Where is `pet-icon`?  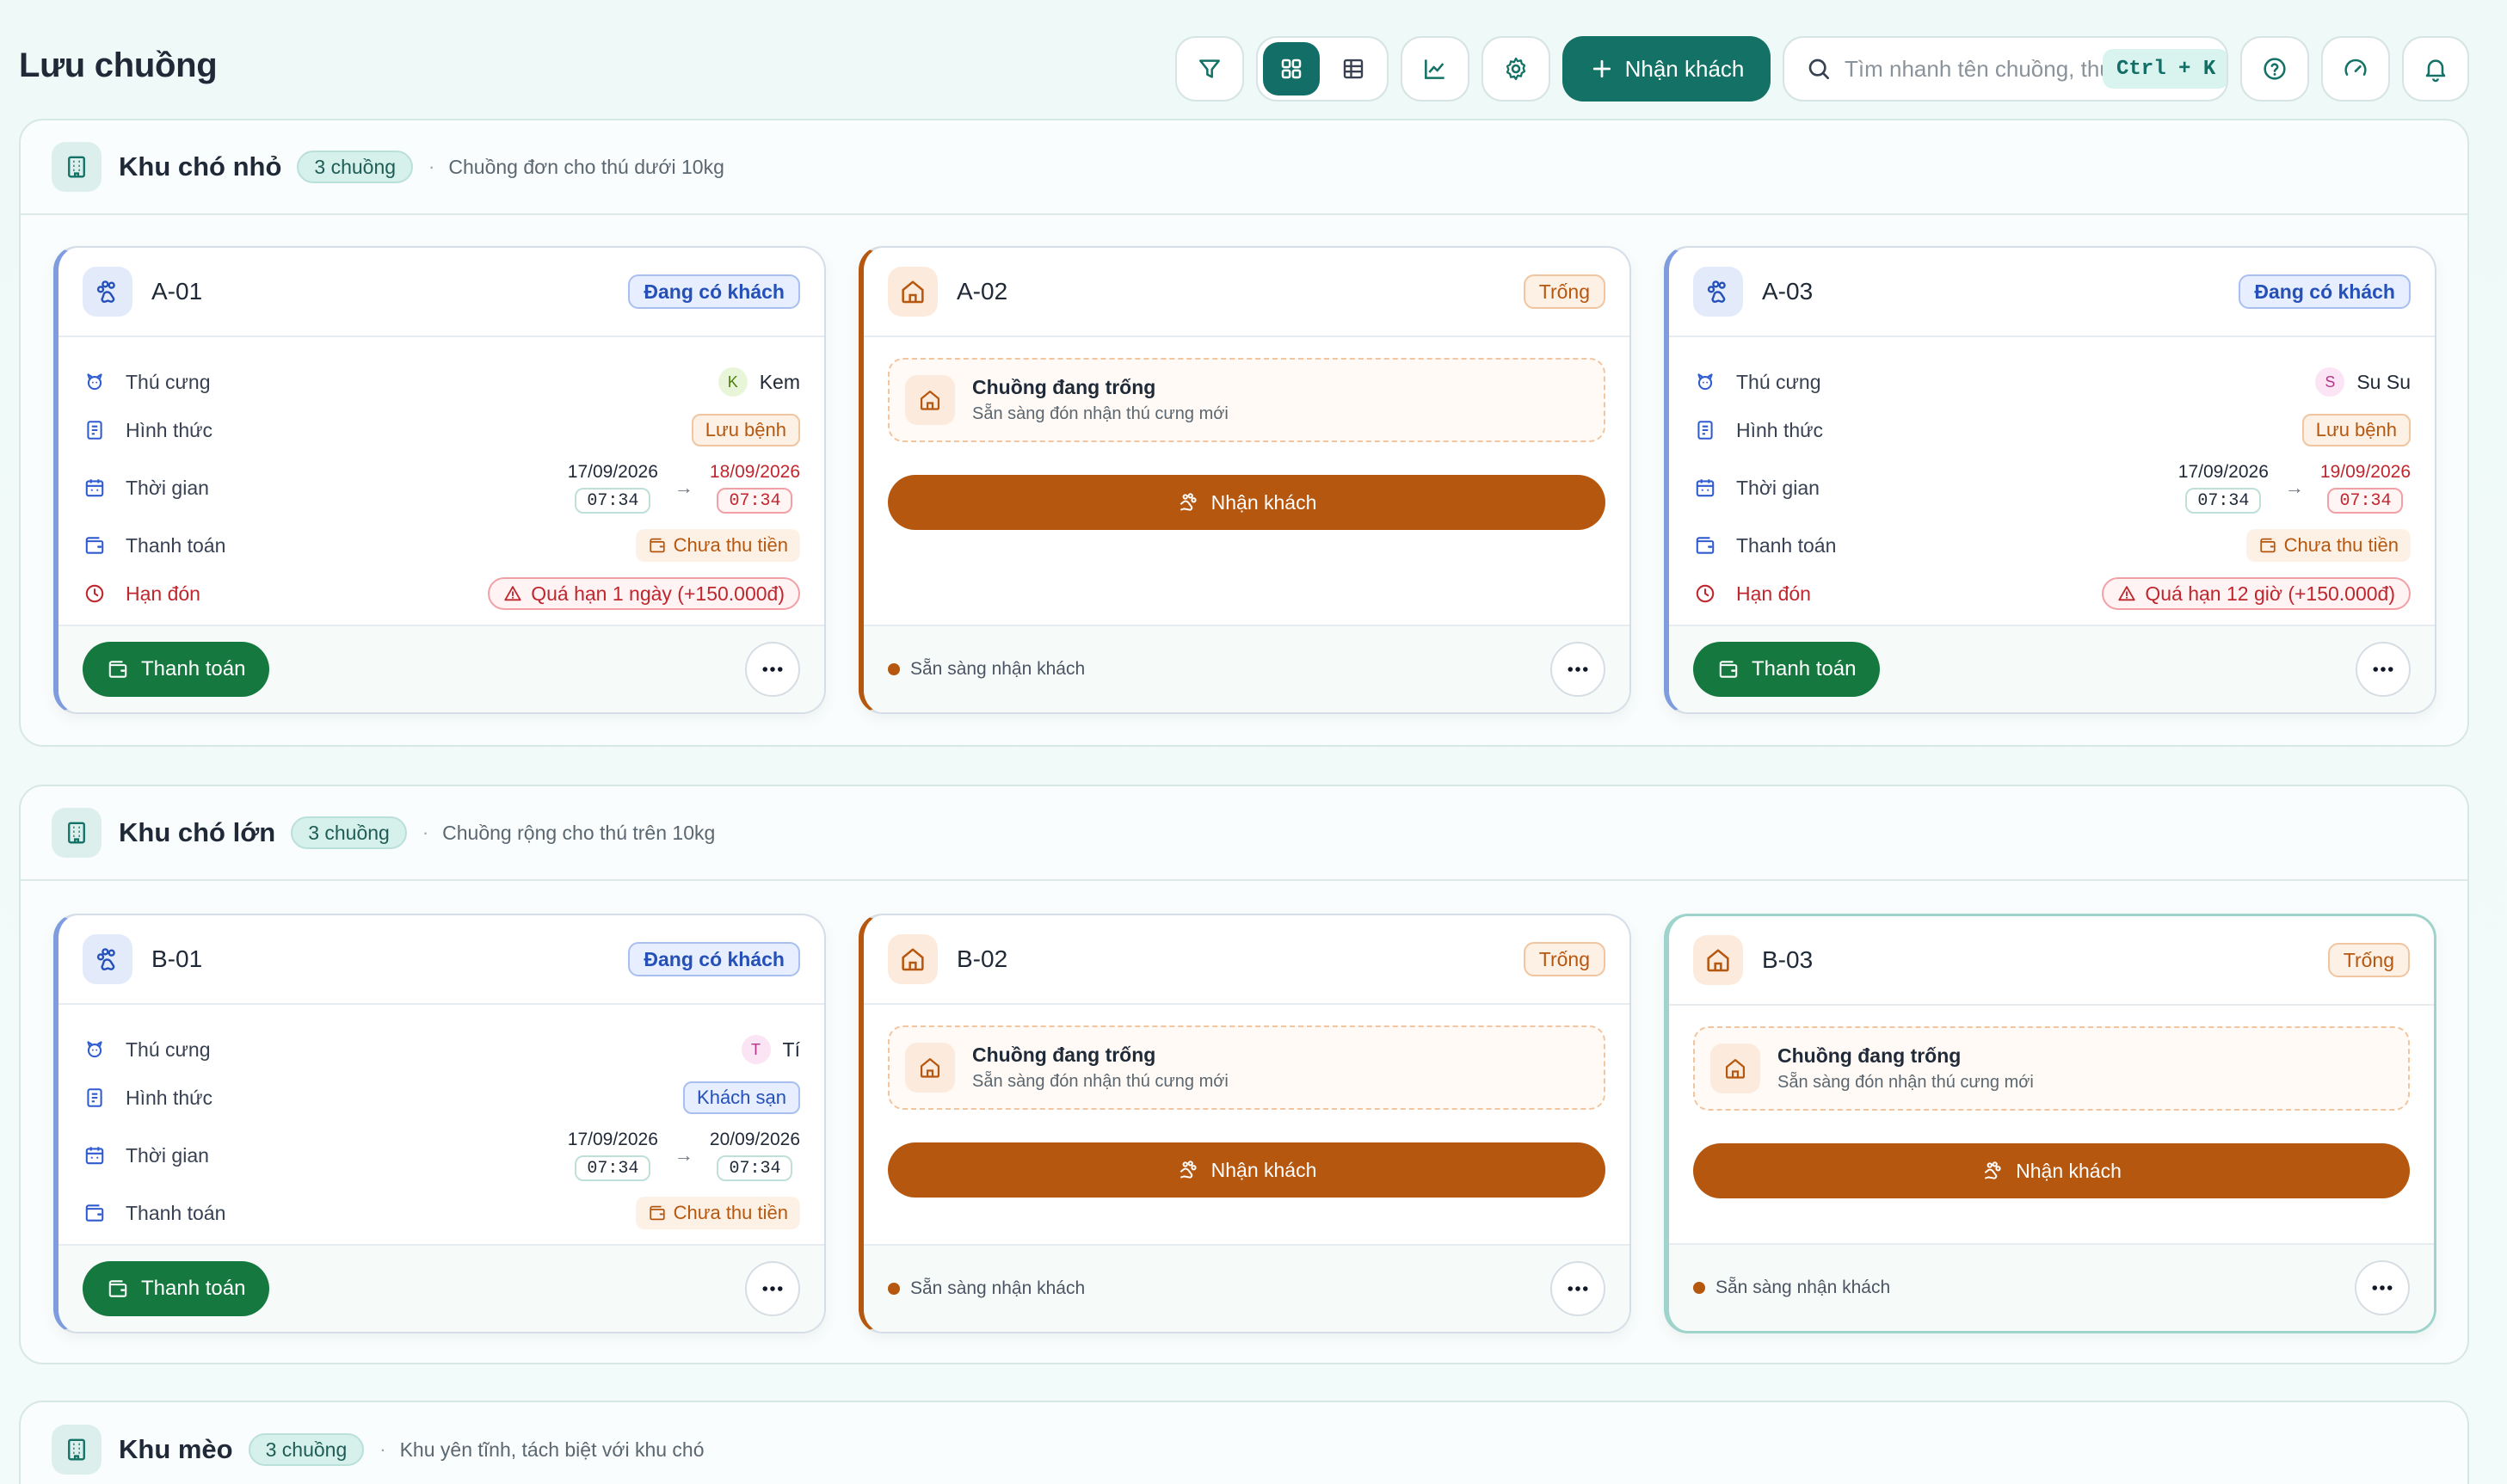 pet-icon is located at coordinates (95, 1050).